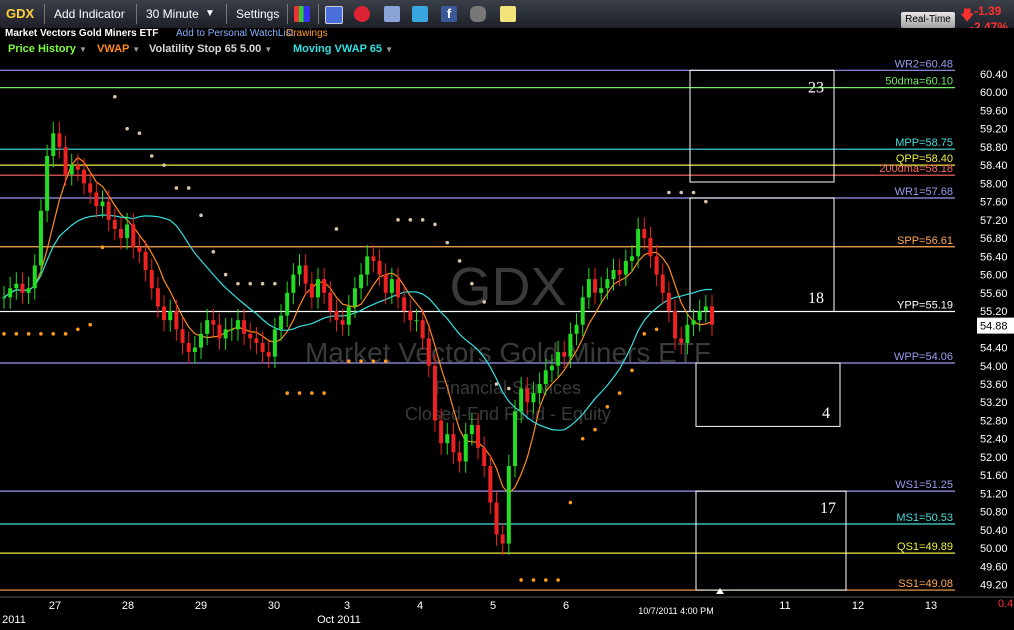  Describe the element at coordinates (234, 33) in the screenshot. I see `watchlist-link: Add to Personal WatchList` at that location.